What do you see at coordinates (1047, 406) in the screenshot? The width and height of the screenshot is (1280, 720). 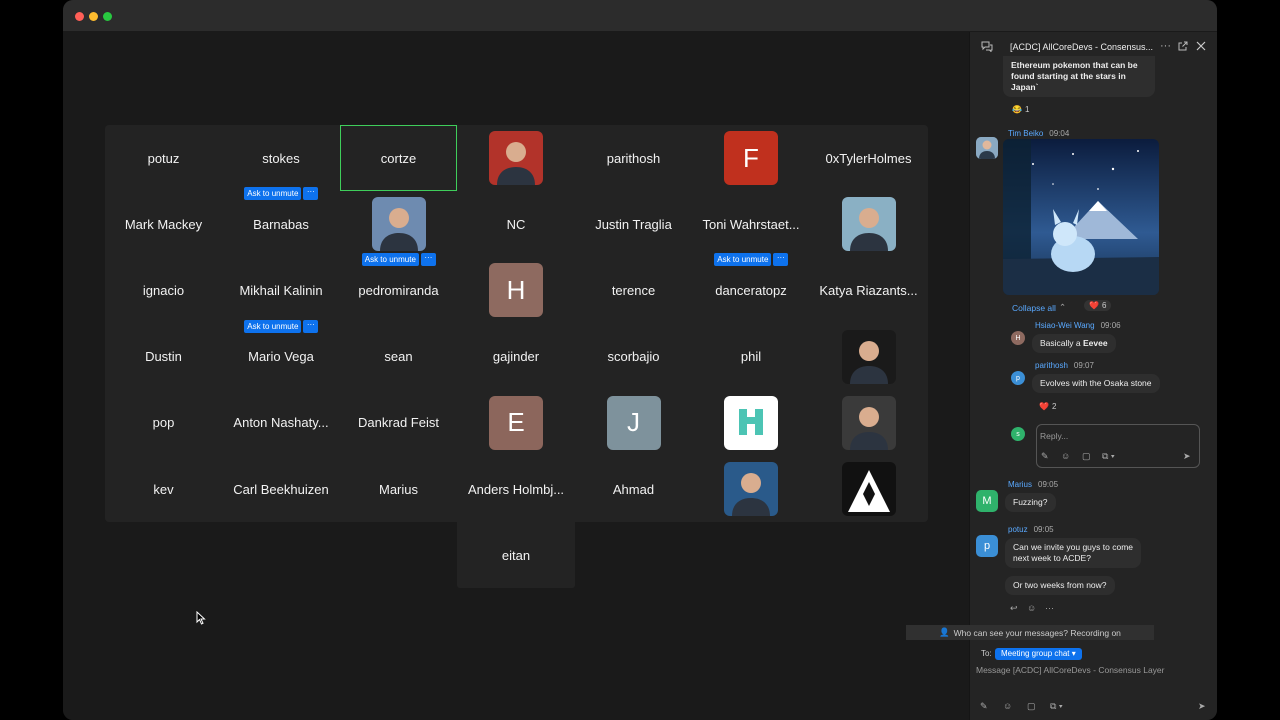 I see `reaction-heart: ❤️ 2` at bounding box center [1047, 406].